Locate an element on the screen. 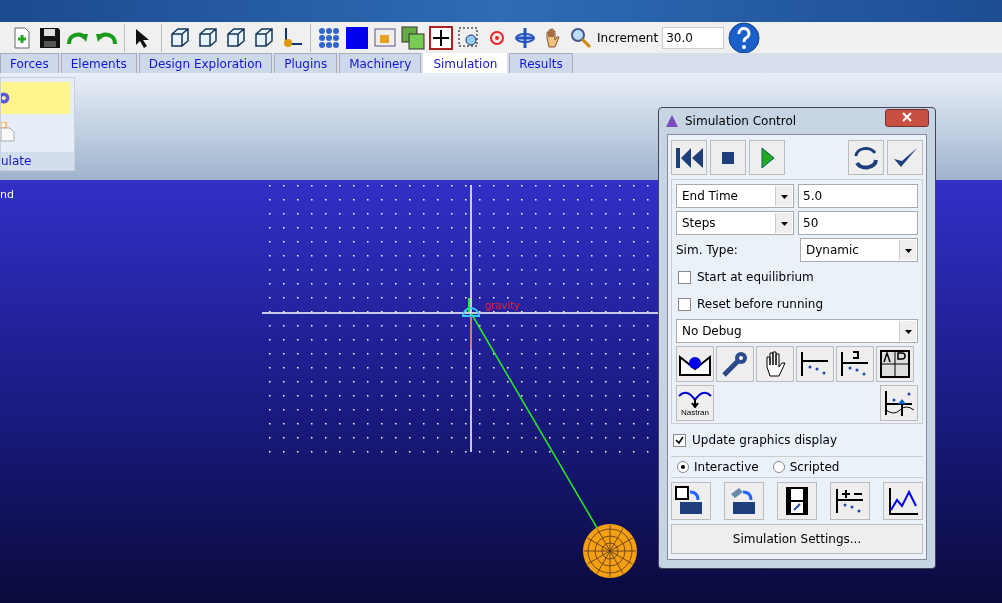 The height and width of the screenshot is (603, 1002). window-title: Simulation Control is located at coordinates (741, 121).